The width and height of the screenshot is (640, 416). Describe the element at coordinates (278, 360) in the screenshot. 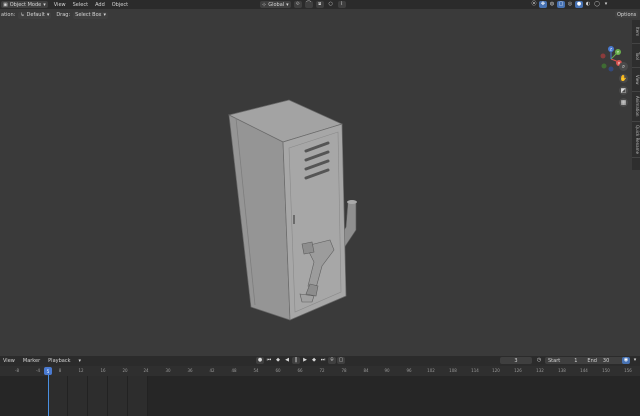

I see `prev-keyframe-icon: ◆` at that location.